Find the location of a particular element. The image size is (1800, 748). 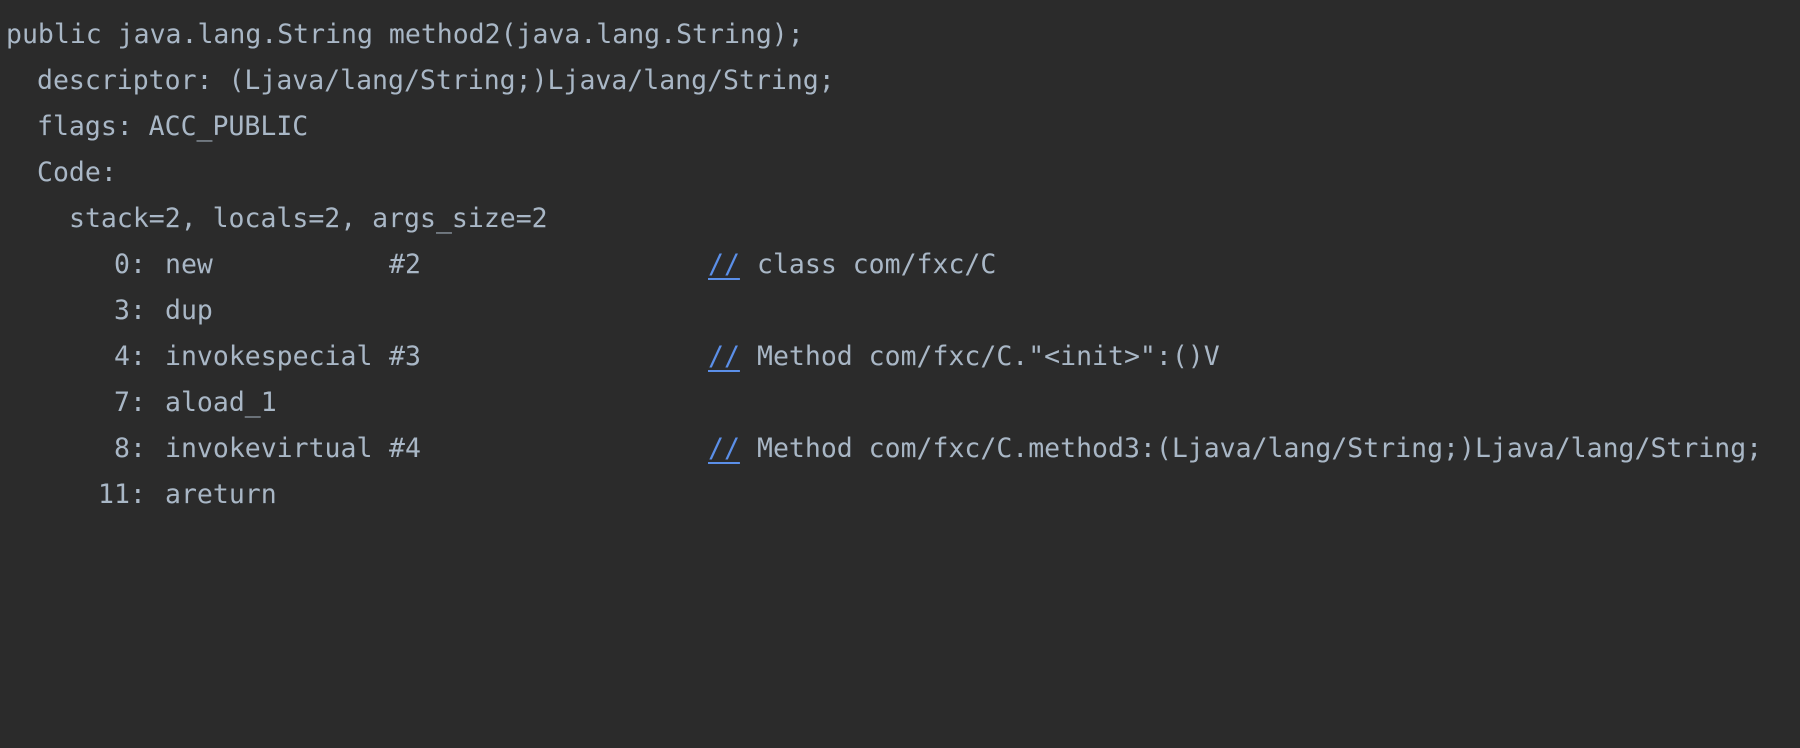

instruction-offset: 7: is located at coordinates (130, 402).